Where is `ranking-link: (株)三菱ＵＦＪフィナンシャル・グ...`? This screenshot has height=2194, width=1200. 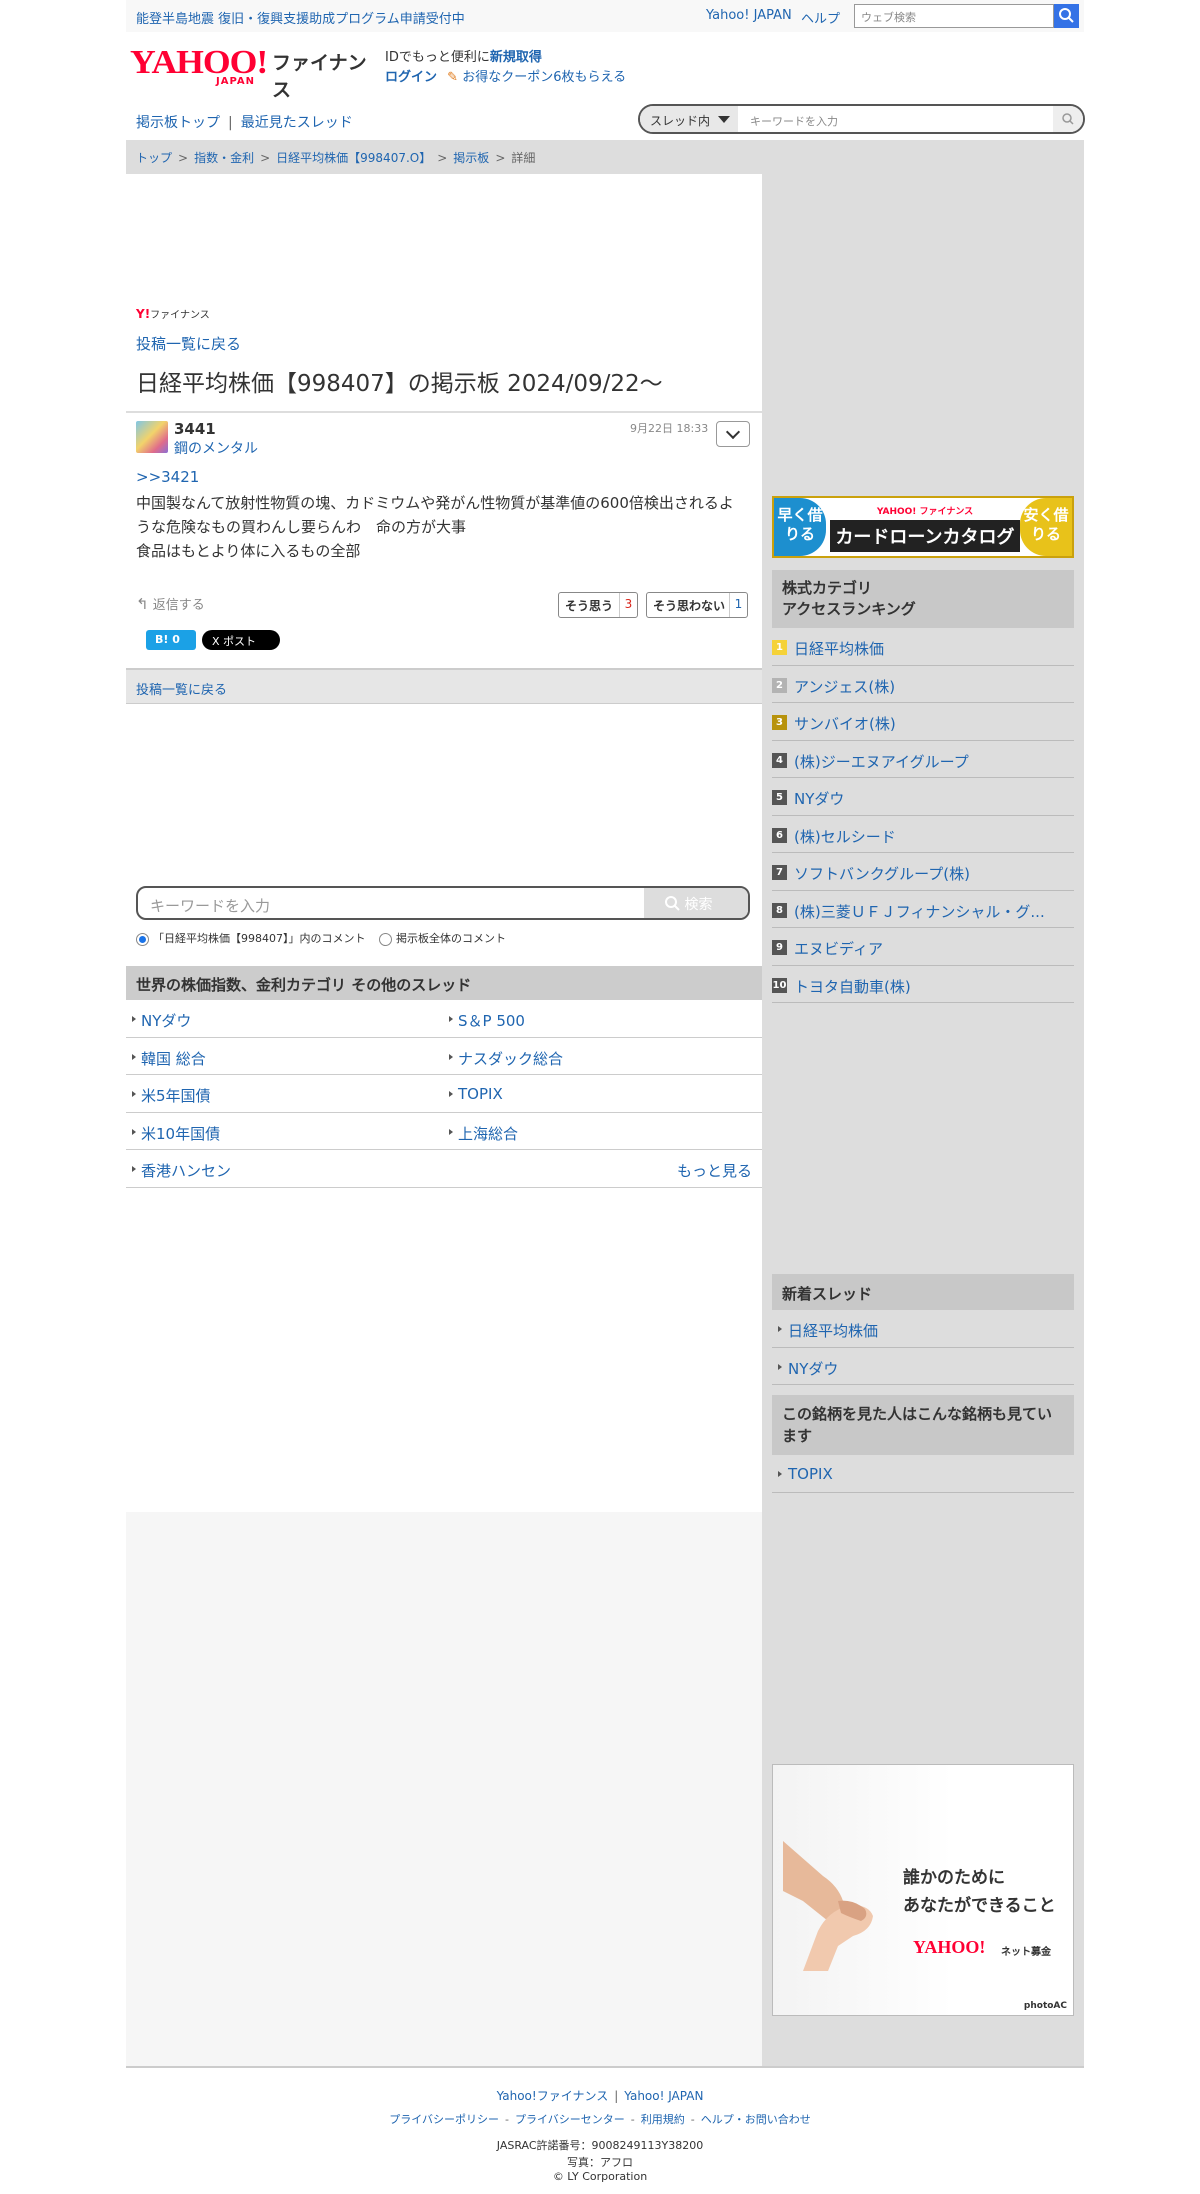 ranking-link: (株)三菱ＵＦＪフィナンシャル・グ... is located at coordinates (934, 911).